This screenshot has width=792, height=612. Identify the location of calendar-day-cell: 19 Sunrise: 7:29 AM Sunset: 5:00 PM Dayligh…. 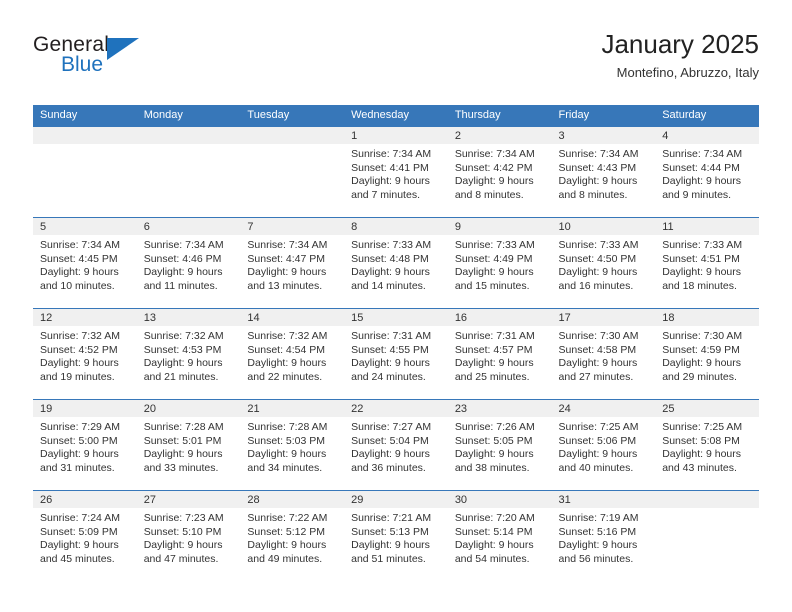
(85, 445).